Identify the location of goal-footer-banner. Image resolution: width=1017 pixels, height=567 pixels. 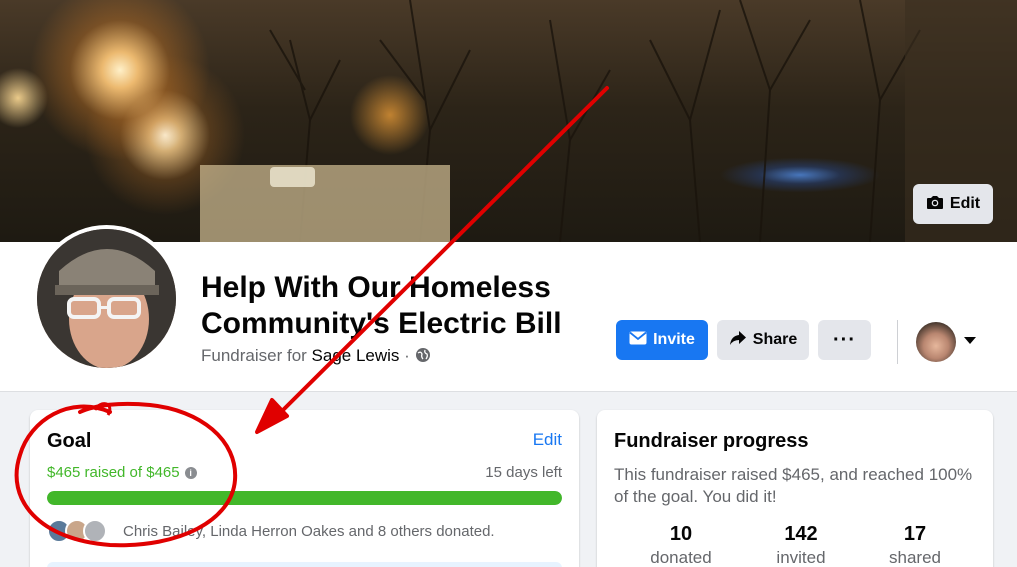
(304, 564).